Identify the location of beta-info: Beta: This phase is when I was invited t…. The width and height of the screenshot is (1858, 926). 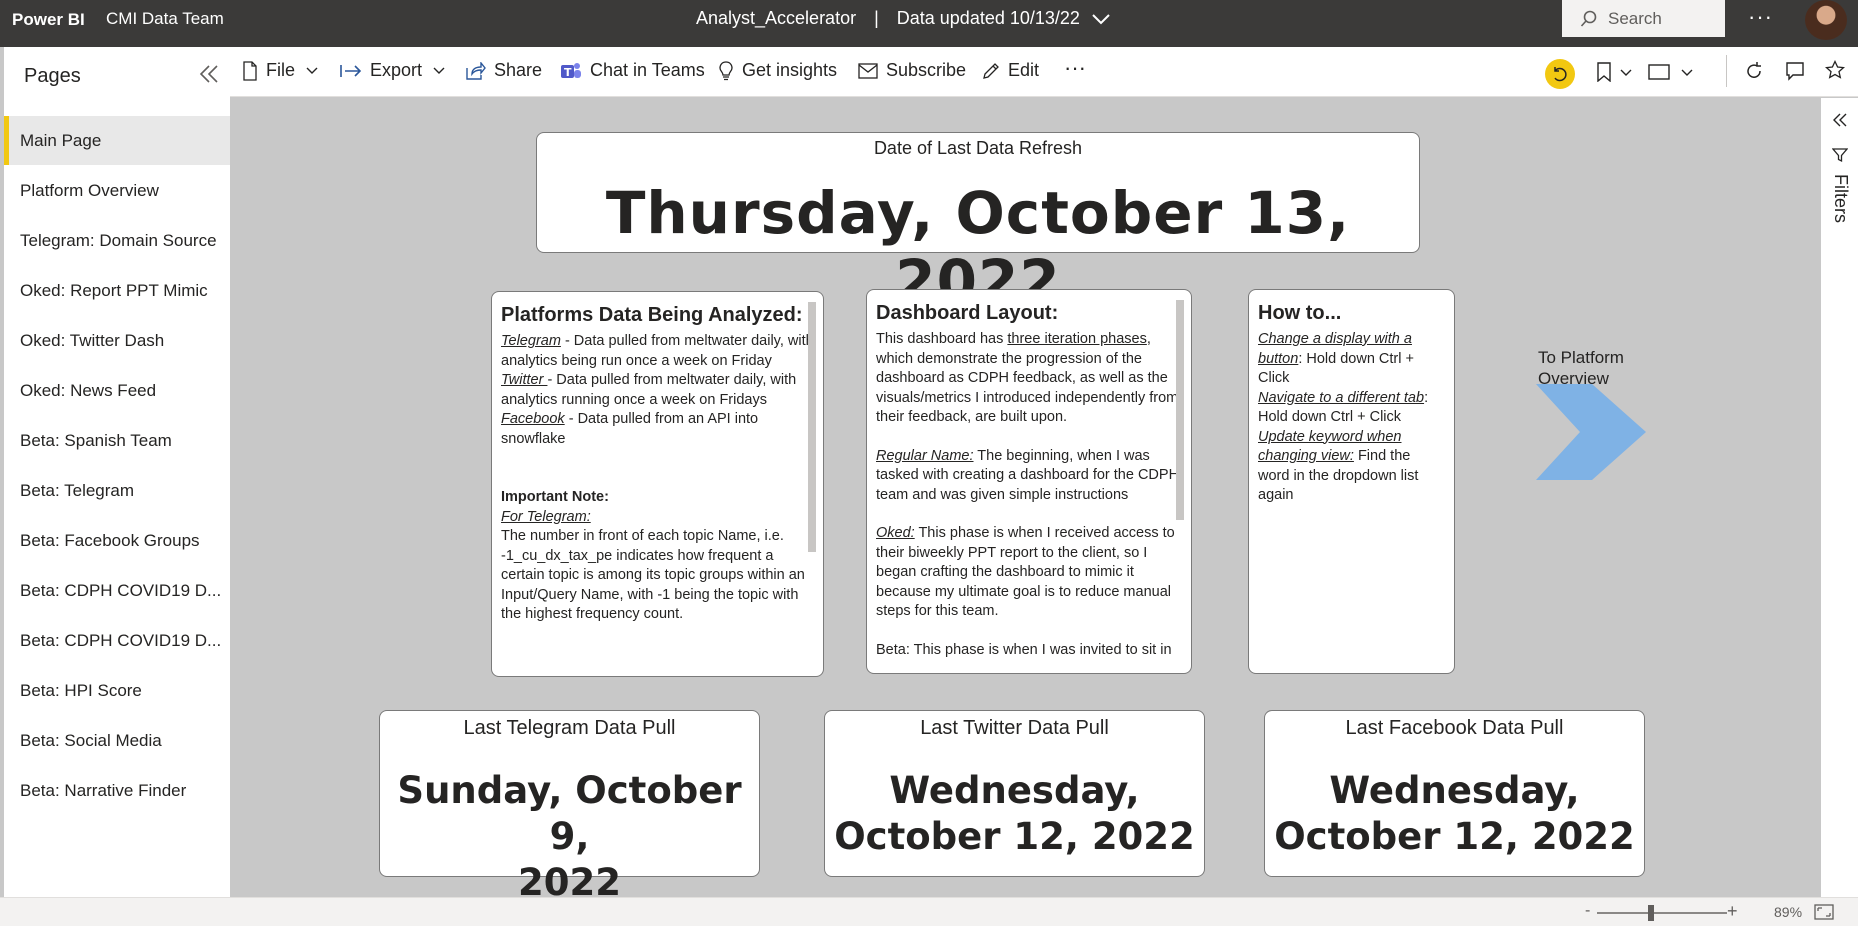
(1024, 649).